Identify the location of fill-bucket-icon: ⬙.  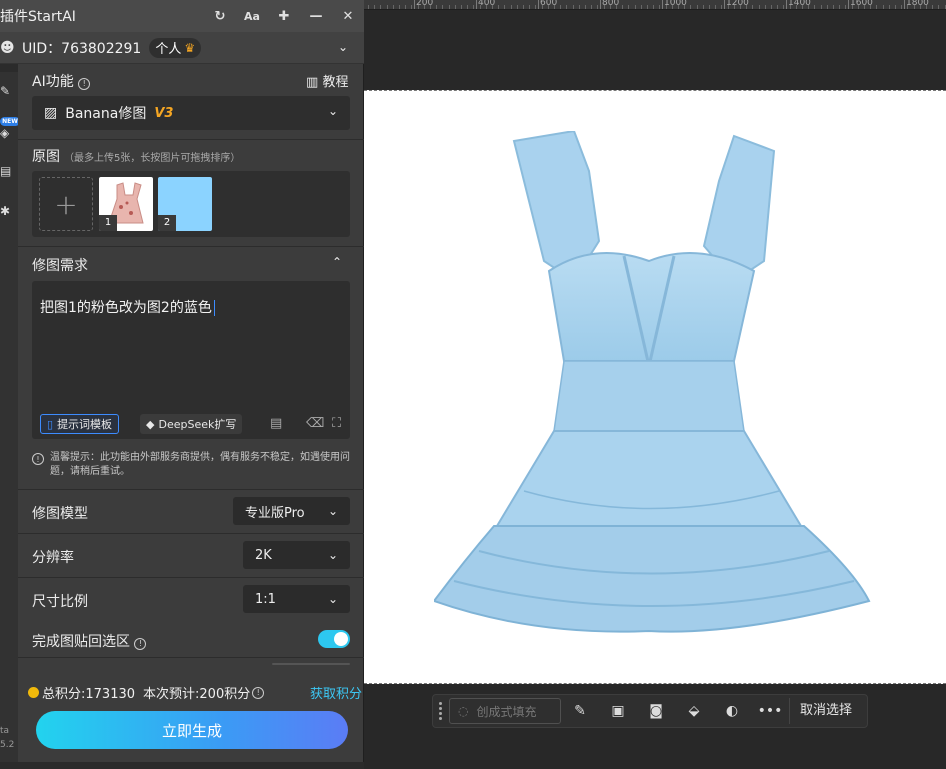
(694, 711).